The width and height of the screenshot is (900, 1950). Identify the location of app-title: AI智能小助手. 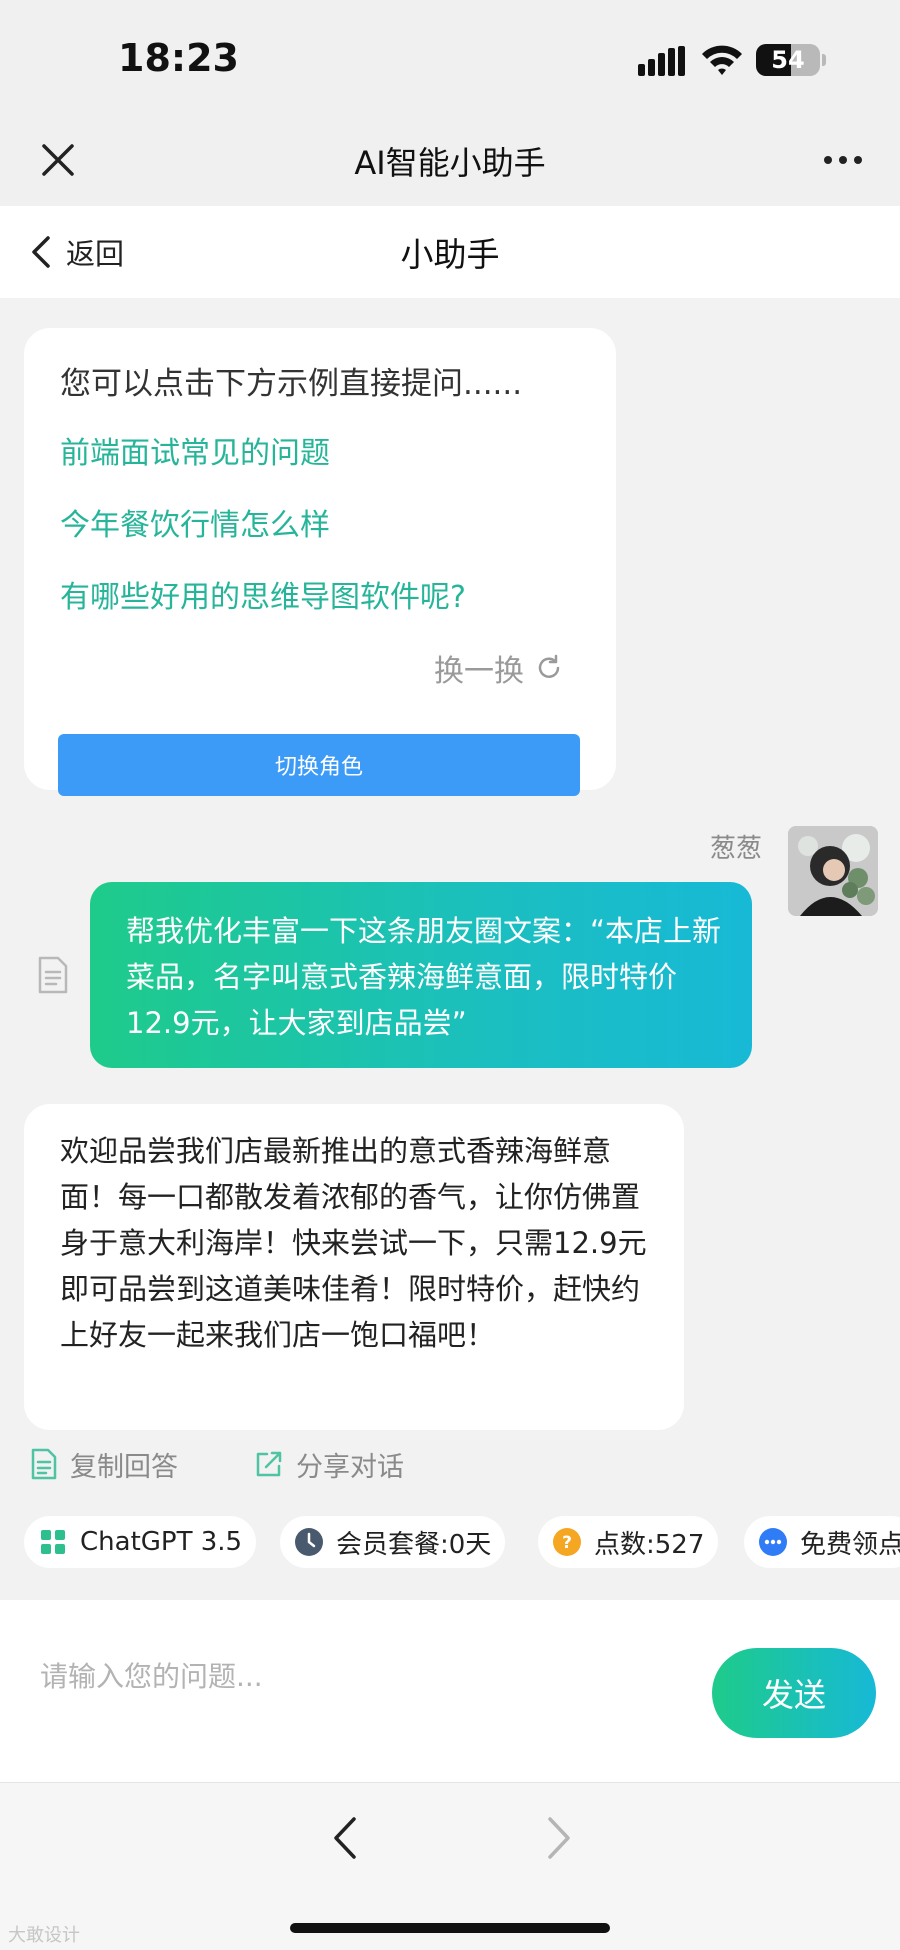
(450, 163).